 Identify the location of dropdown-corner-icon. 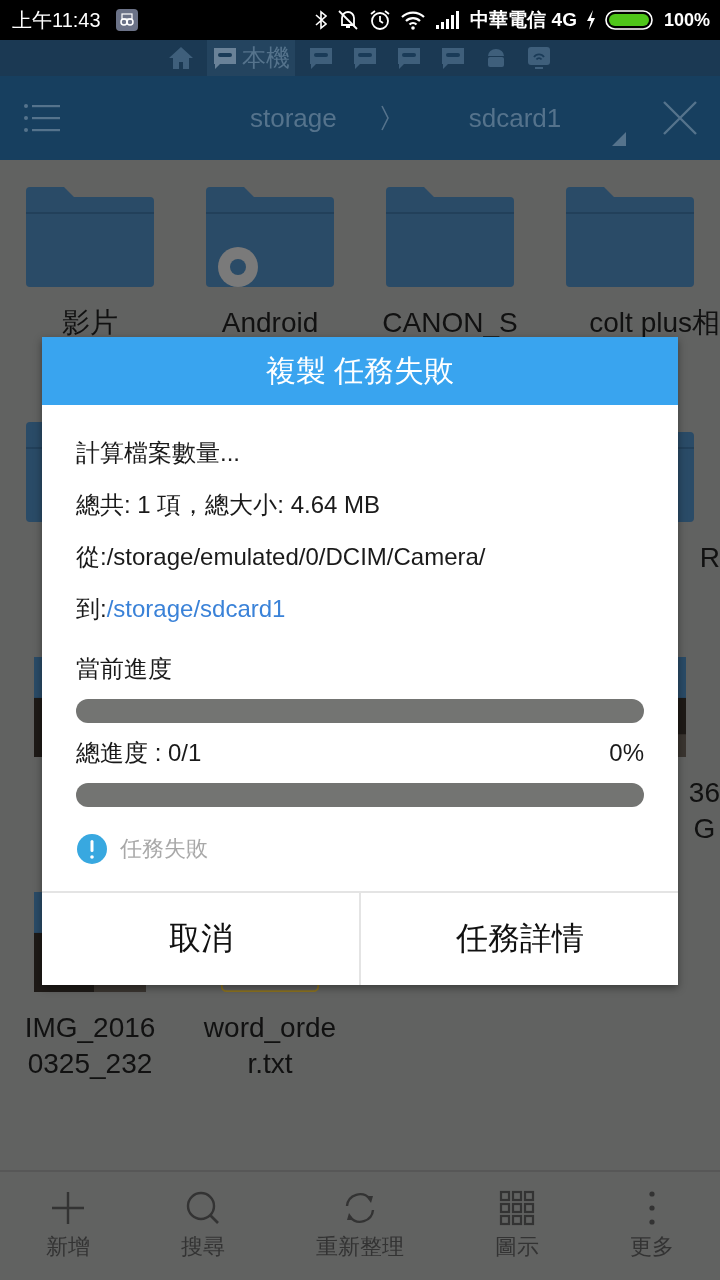
(619, 139).